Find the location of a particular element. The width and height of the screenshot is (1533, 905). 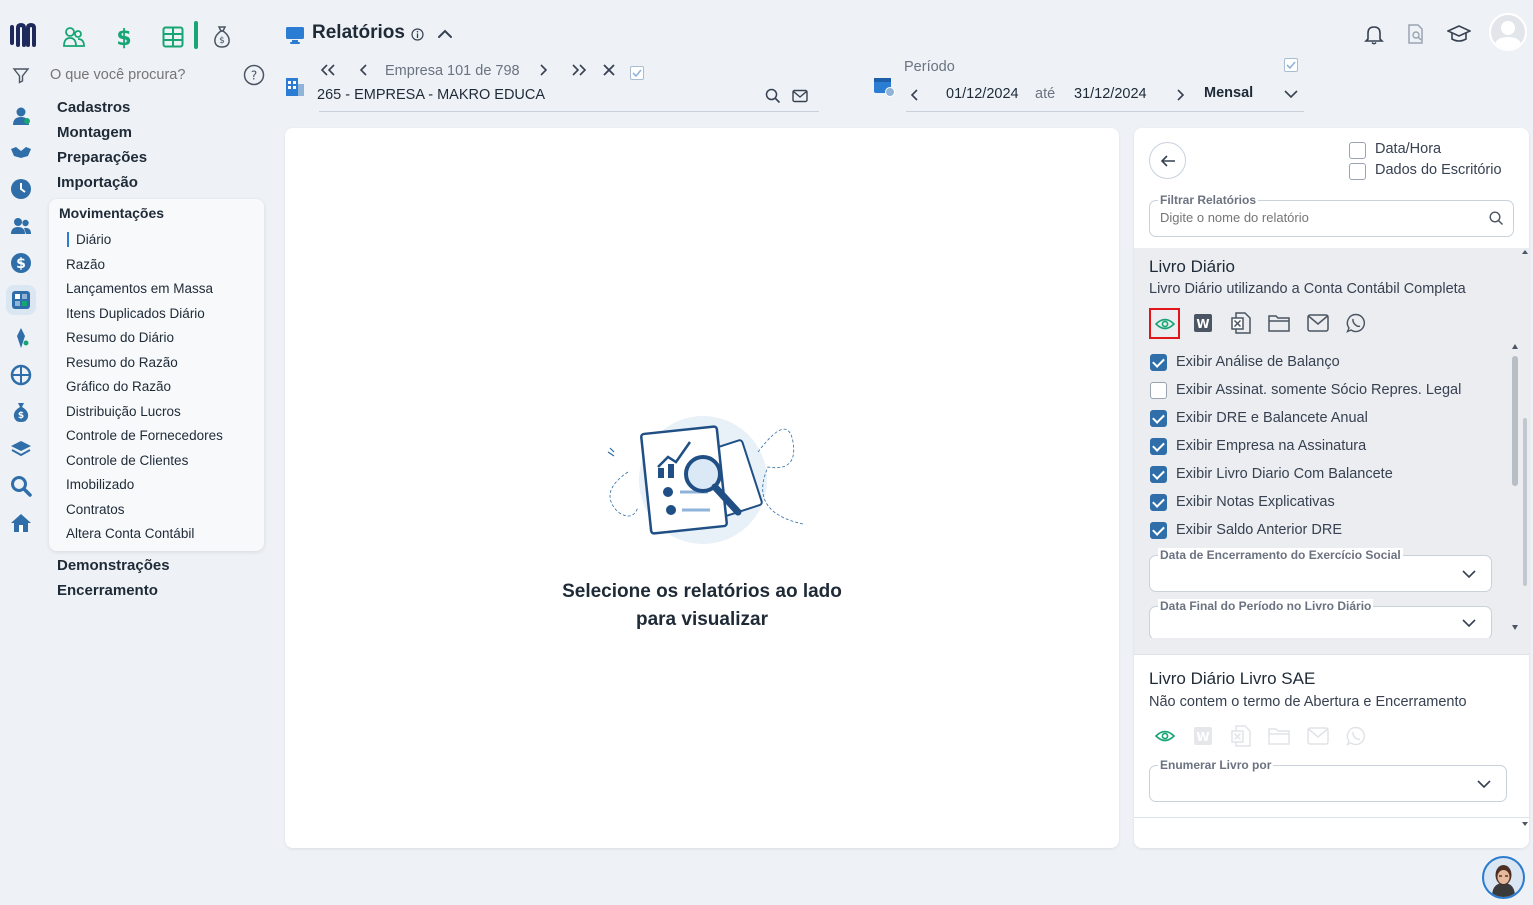

nav-cadastros: Cadastros is located at coordinates (93, 107).